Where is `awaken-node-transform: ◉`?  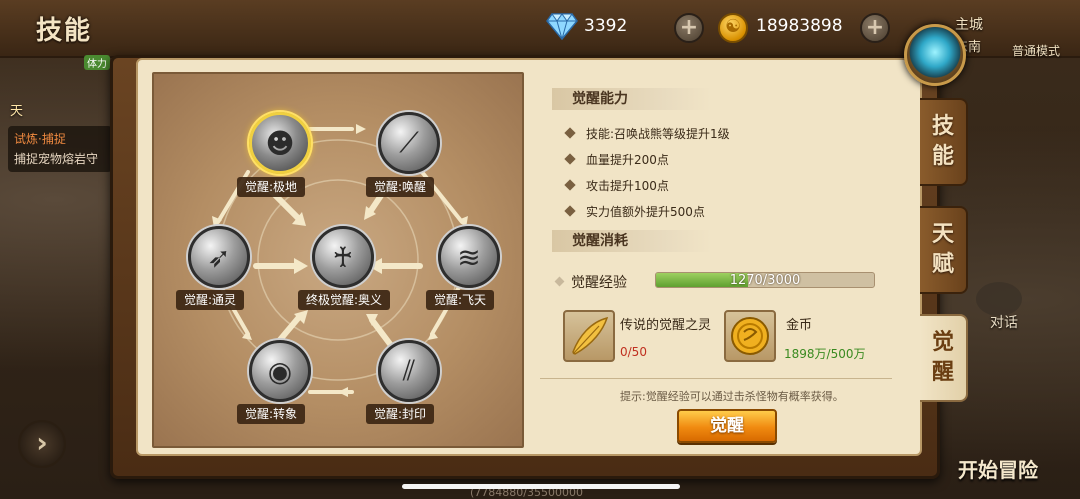
awaken-node-transform: ◉ is located at coordinates (280, 371).